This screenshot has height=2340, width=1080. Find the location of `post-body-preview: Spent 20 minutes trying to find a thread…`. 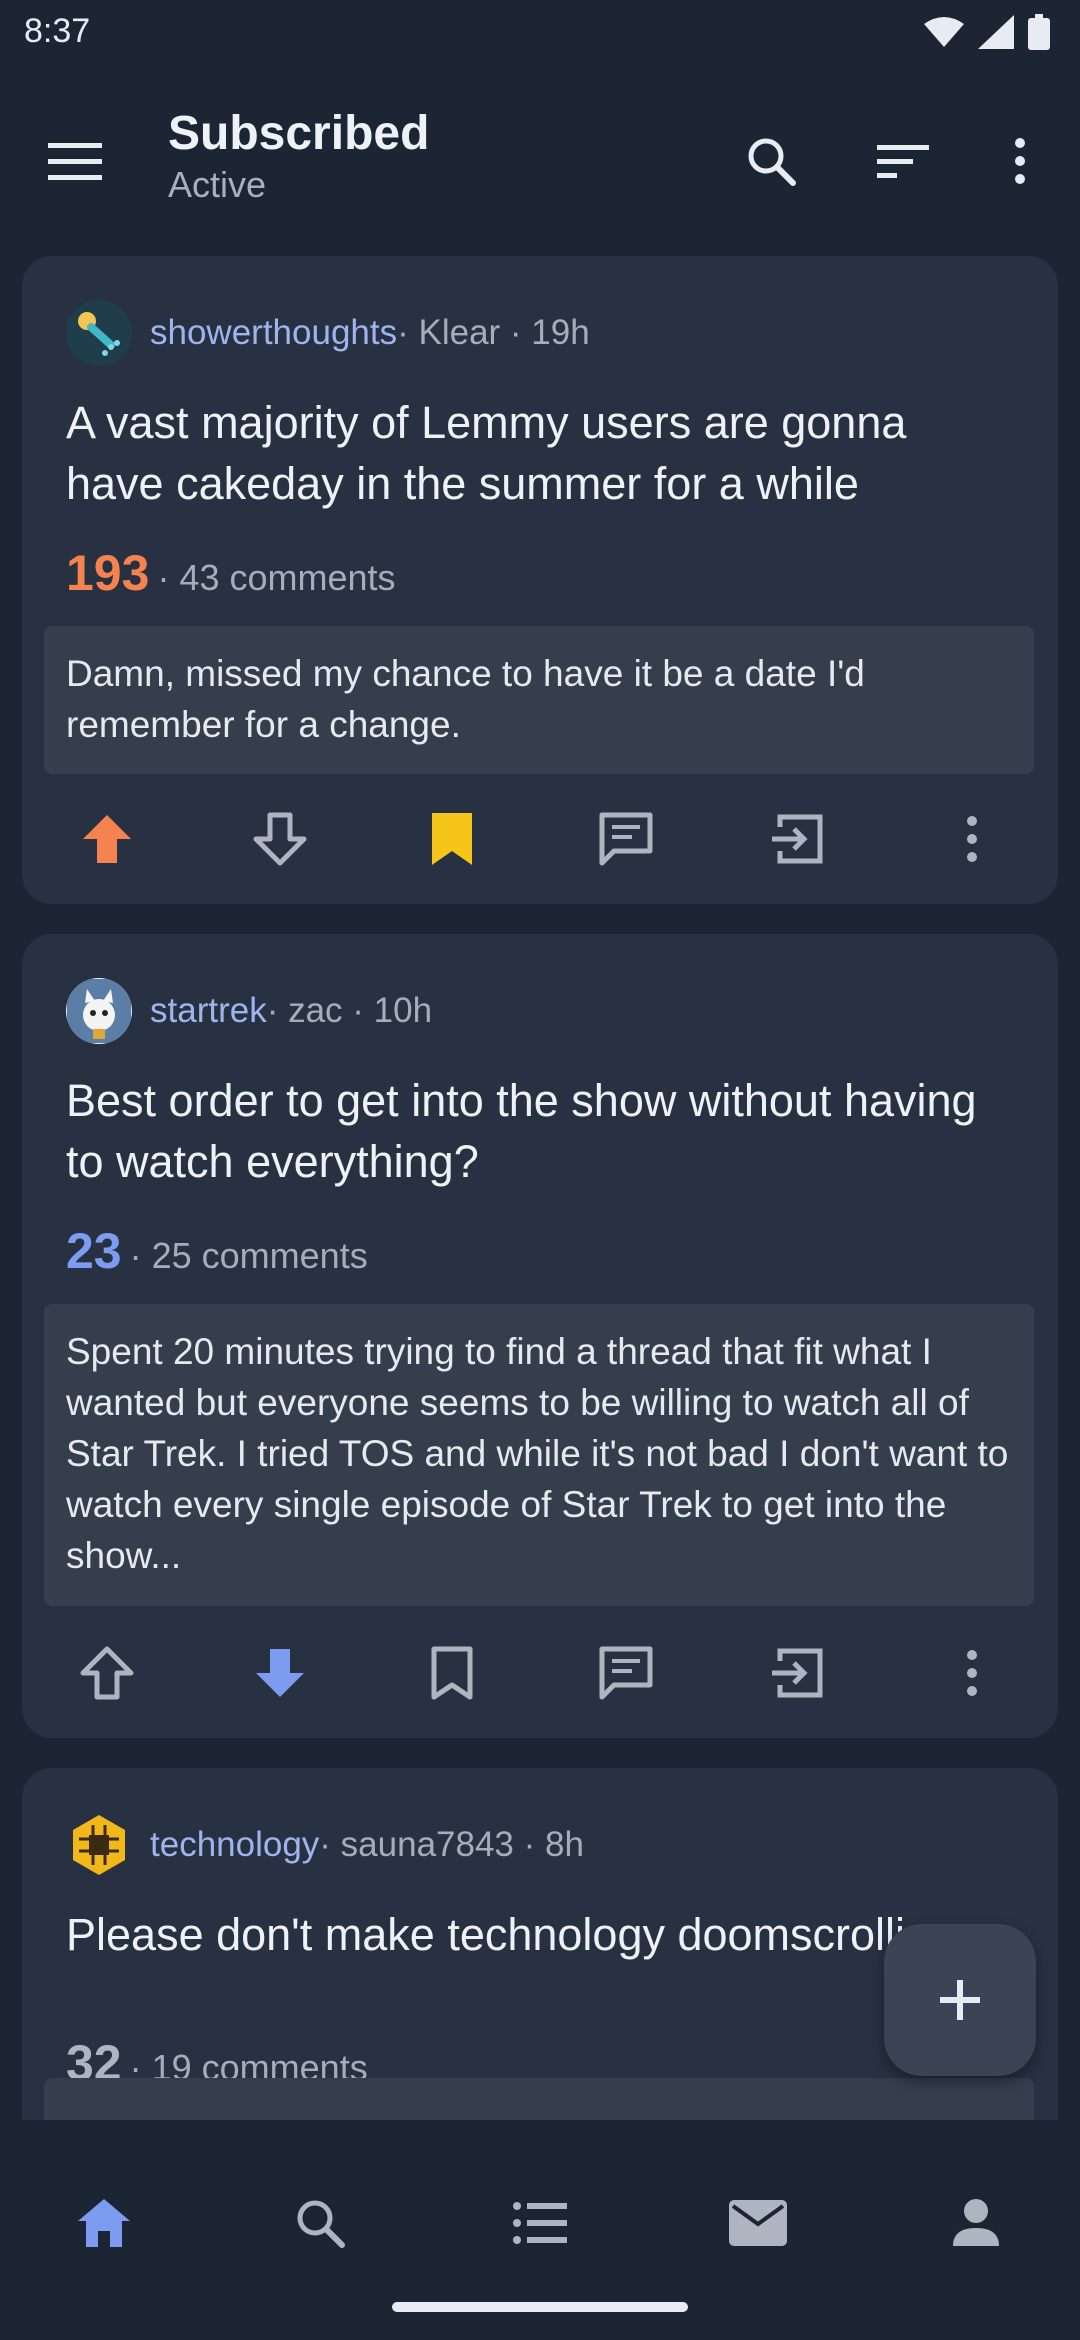

post-body-preview: Spent 20 minutes trying to find a thread… is located at coordinates (539, 1455).